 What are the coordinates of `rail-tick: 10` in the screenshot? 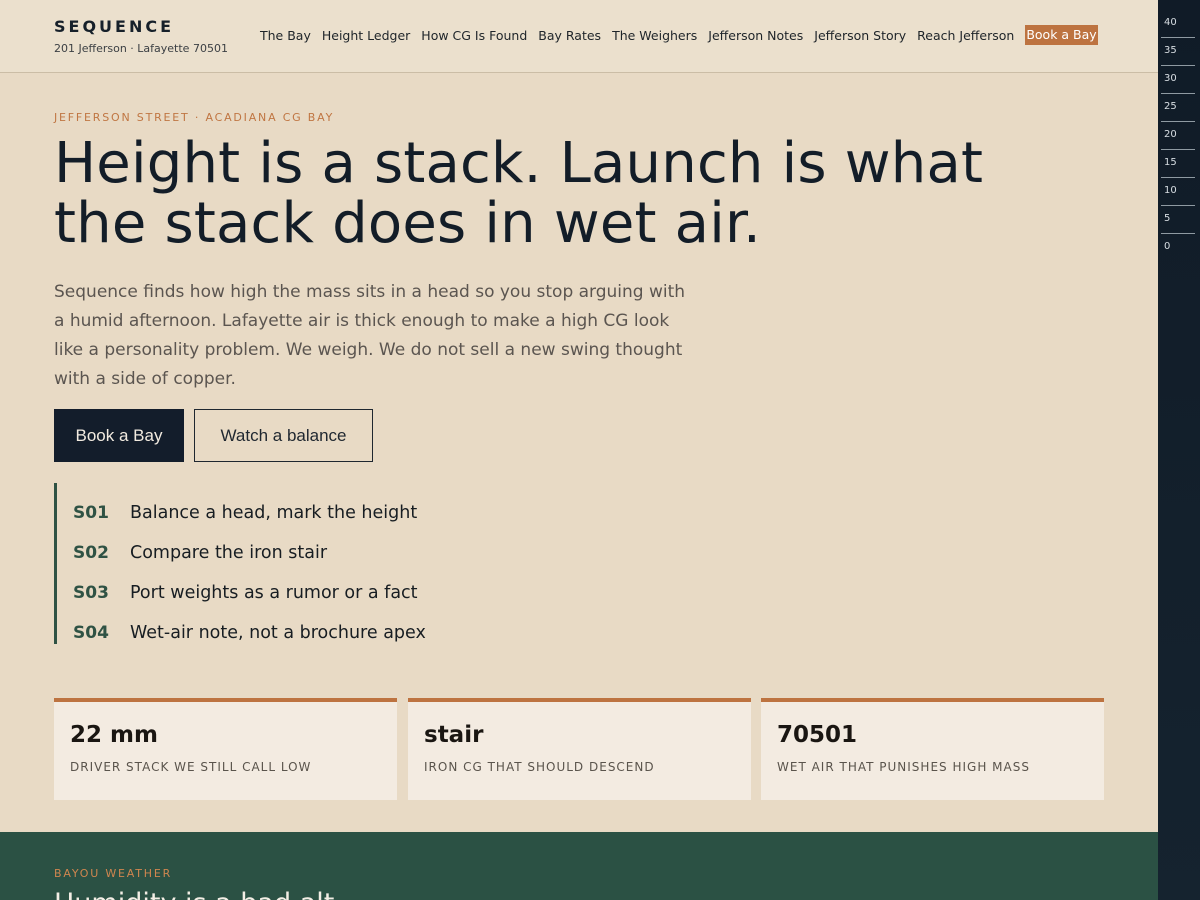 It's located at (1178, 192).